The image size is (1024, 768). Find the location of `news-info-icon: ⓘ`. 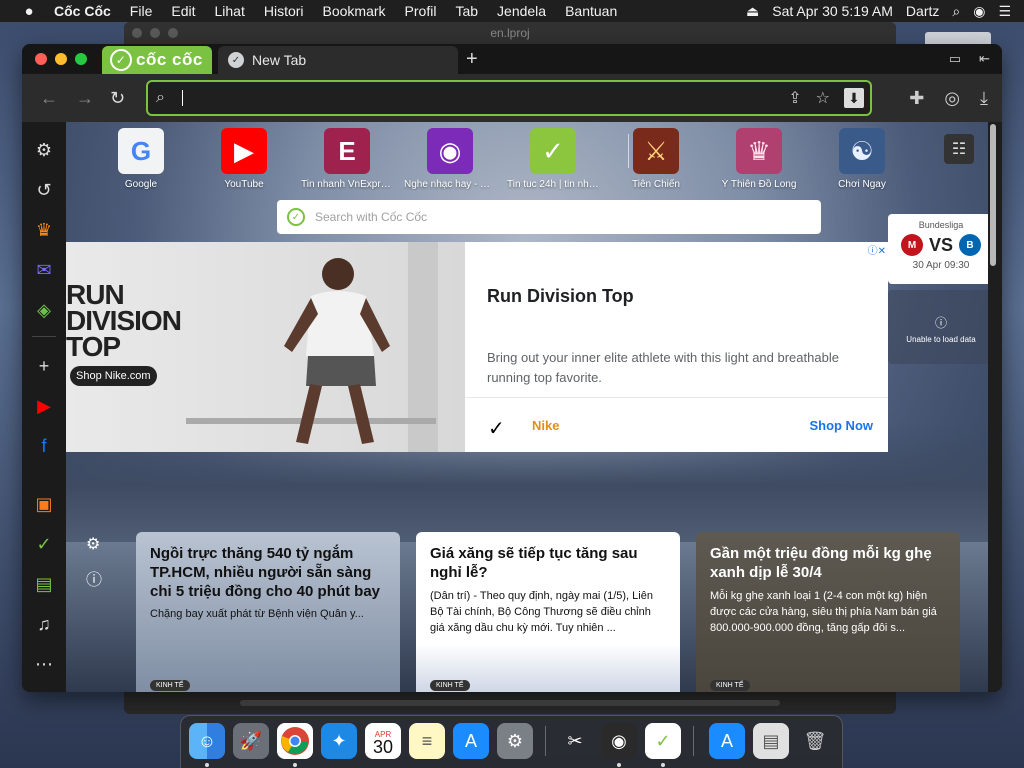

news-info-icon: ⓘ is located at coordinates (94, 578).